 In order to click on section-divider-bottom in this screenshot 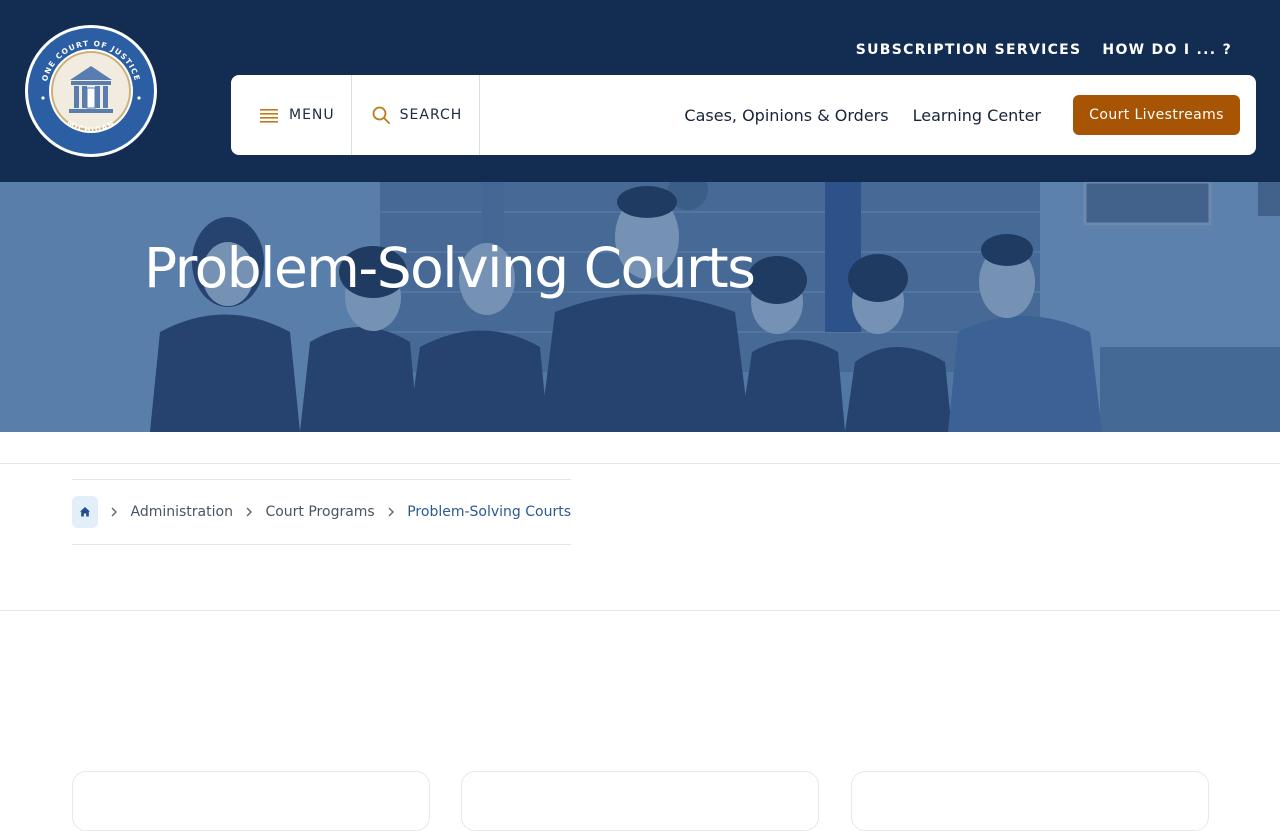, I will do `click(640, 610)`.